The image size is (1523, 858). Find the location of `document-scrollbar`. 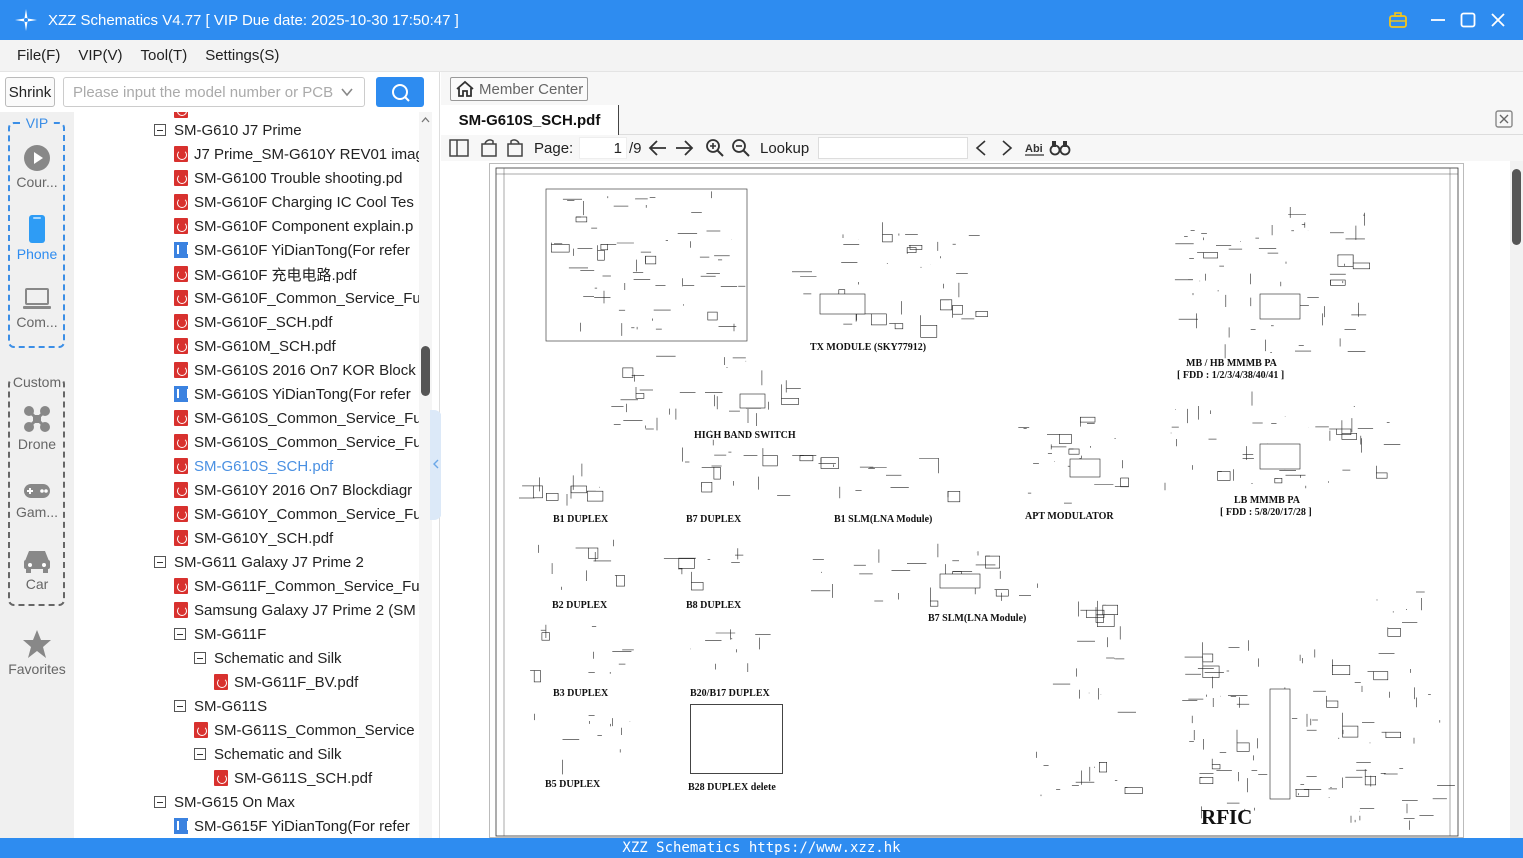

document-scrollbar is located at coordinates (1516, 499).